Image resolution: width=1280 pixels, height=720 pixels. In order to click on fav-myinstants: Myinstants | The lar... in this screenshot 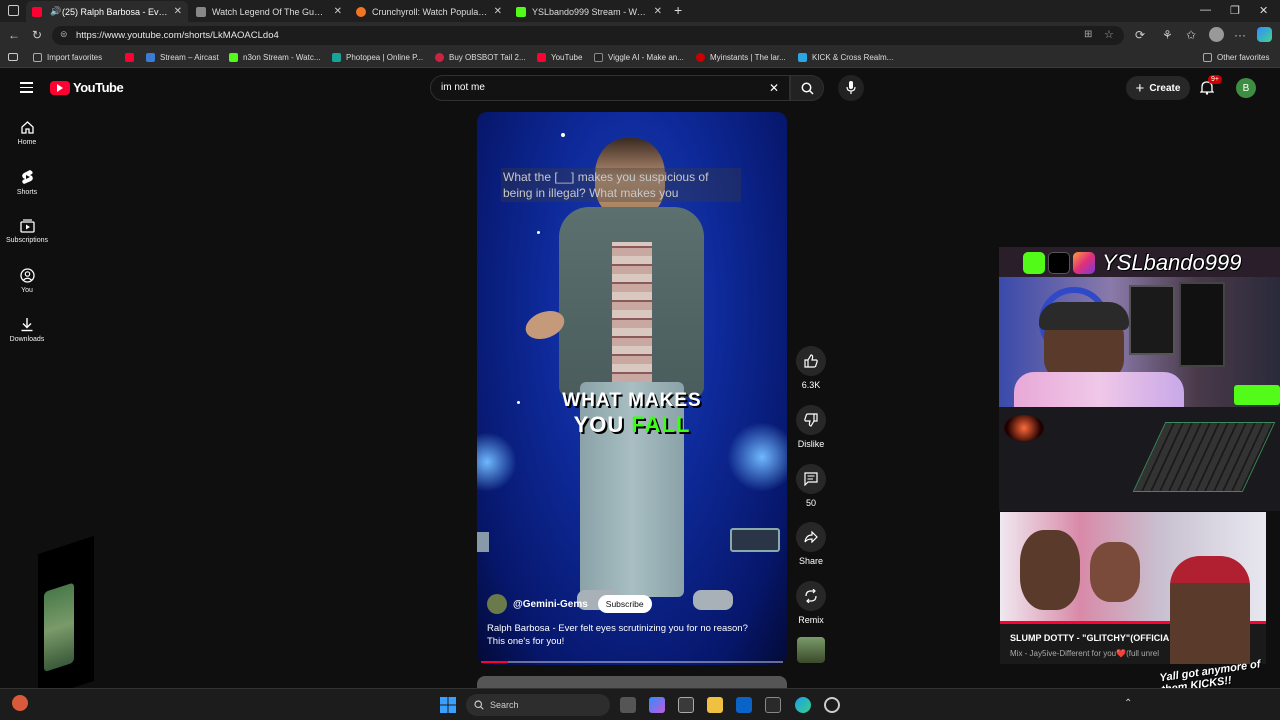, I will do `click(741, 57)`.